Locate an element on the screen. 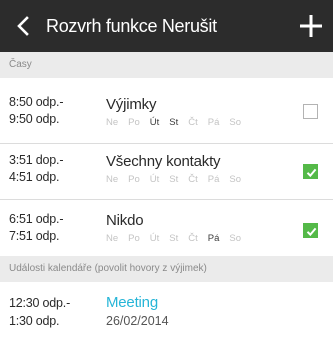 This screenshot has width=333, height=355. schedule-start-time: 8:50 odp.- is located at coordinates (36, 102).